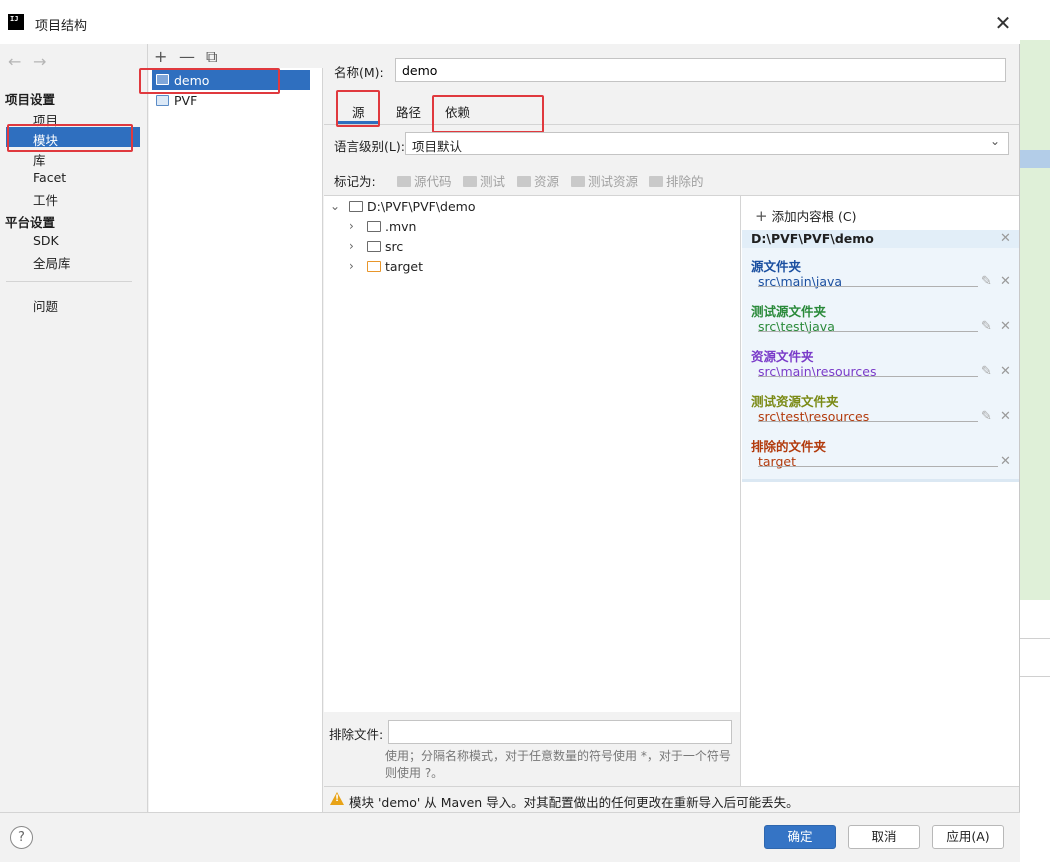 The image size is (1050, 866). I want to click on exclude-files-input, so click(560, 732).